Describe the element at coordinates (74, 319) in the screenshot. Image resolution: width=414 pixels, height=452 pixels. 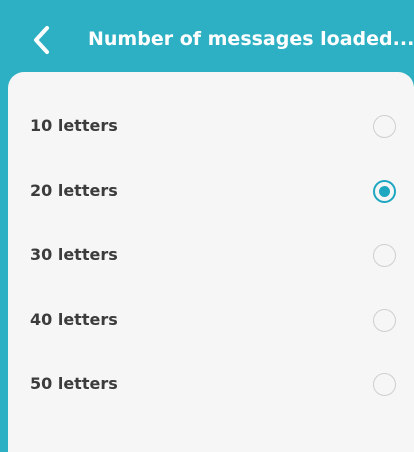
I see `option-label: 40 letters` at that location.